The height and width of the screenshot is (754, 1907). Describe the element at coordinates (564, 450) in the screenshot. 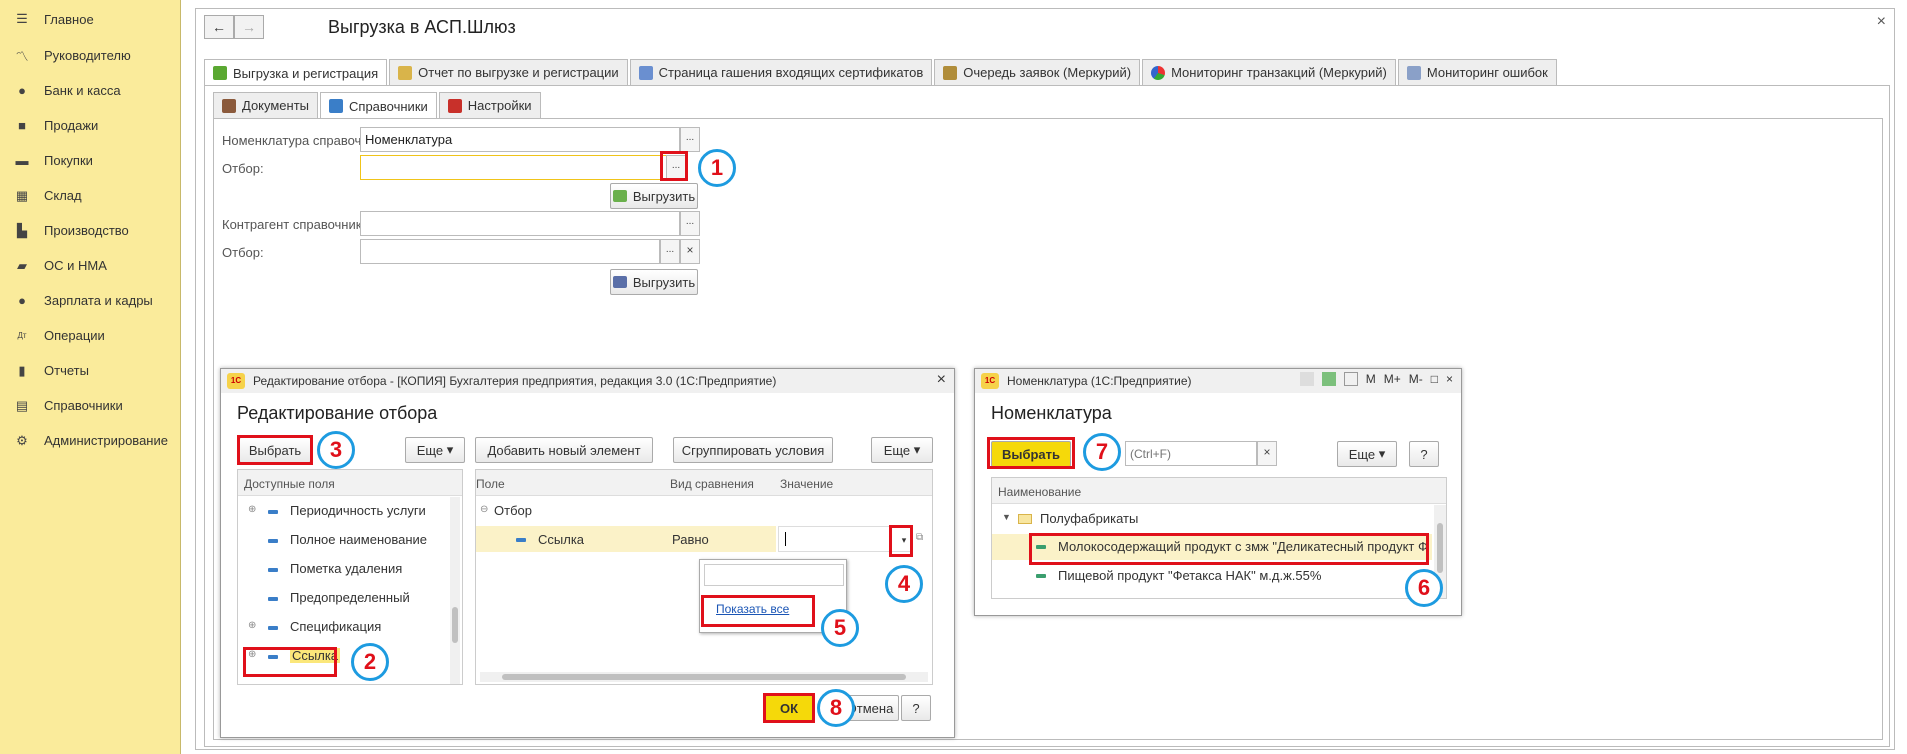

I see `add-element-button: Добавить новый элемент` at that location.